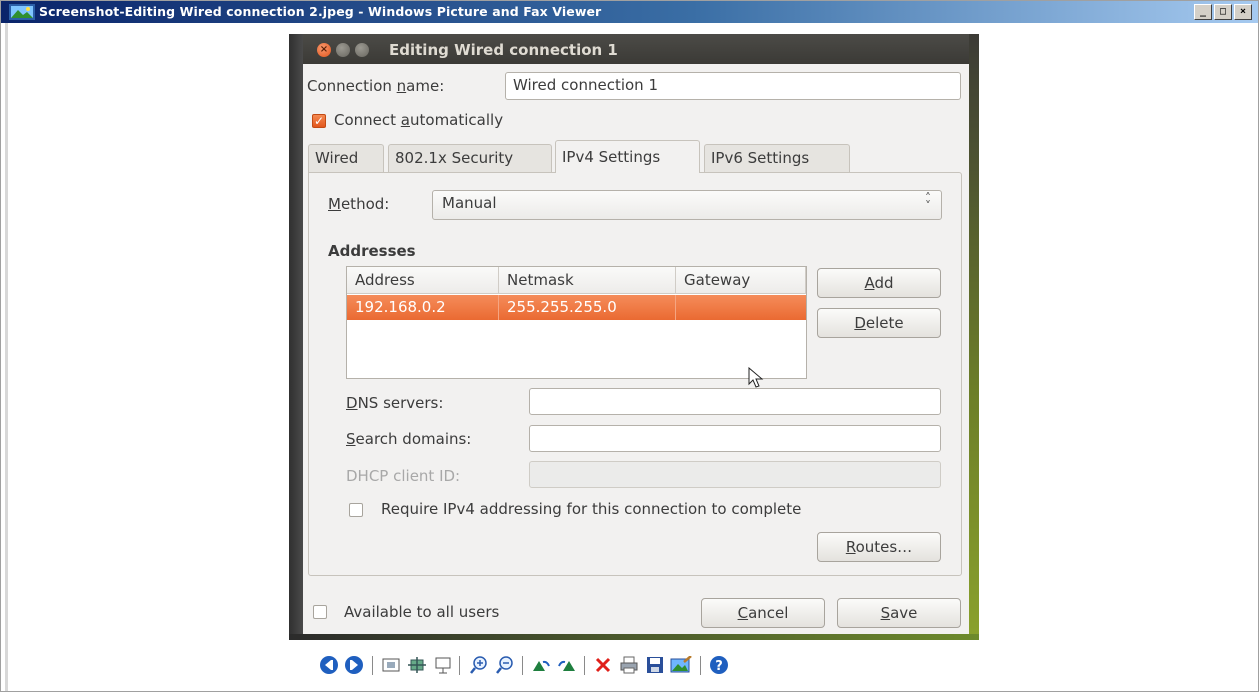  I want to click on picture-viewer-app-icon, so click(22, 12).